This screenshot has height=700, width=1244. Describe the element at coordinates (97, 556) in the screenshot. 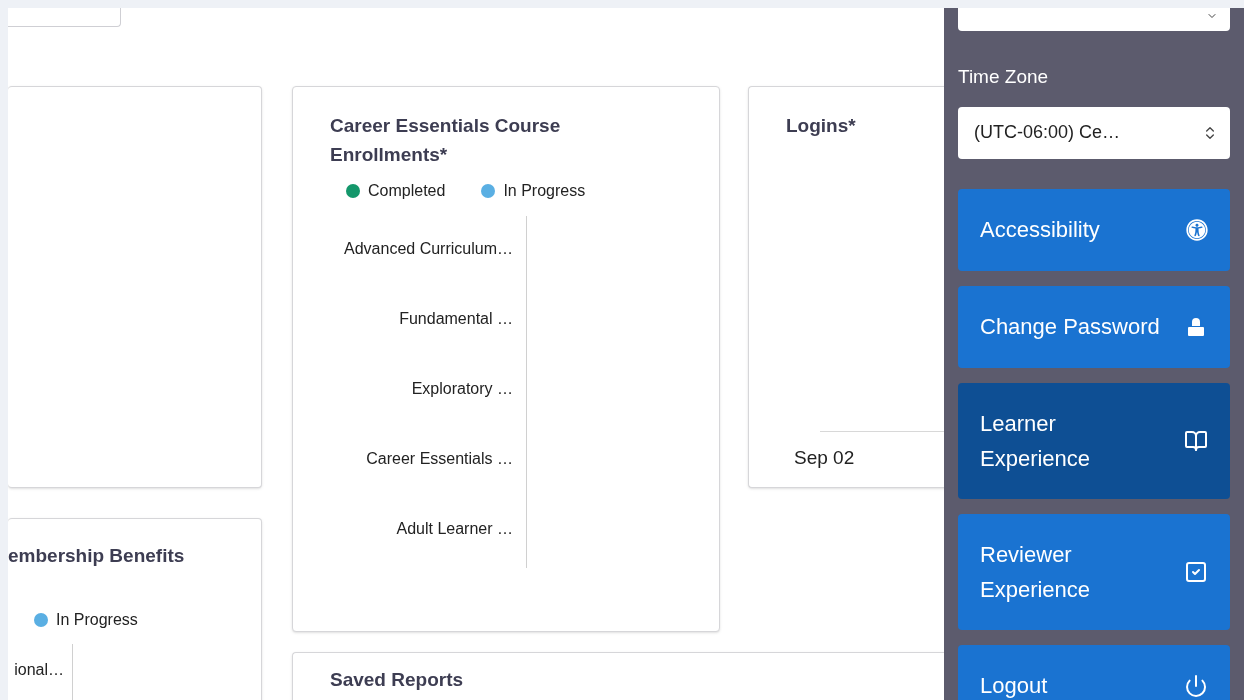

I see `card-title: embership Benefits` at that location.